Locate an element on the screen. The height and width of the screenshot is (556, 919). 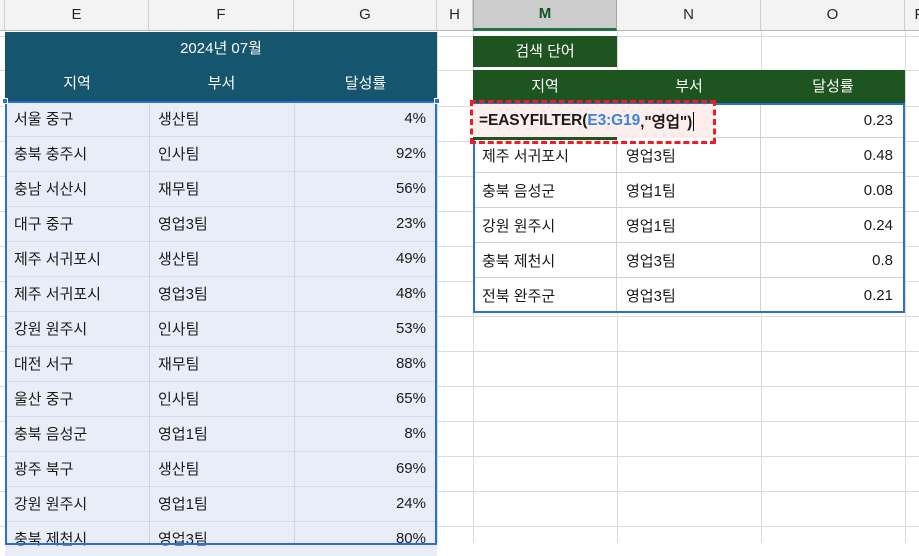
source-cell-rate: 92% is located at coordinates (365, 153).